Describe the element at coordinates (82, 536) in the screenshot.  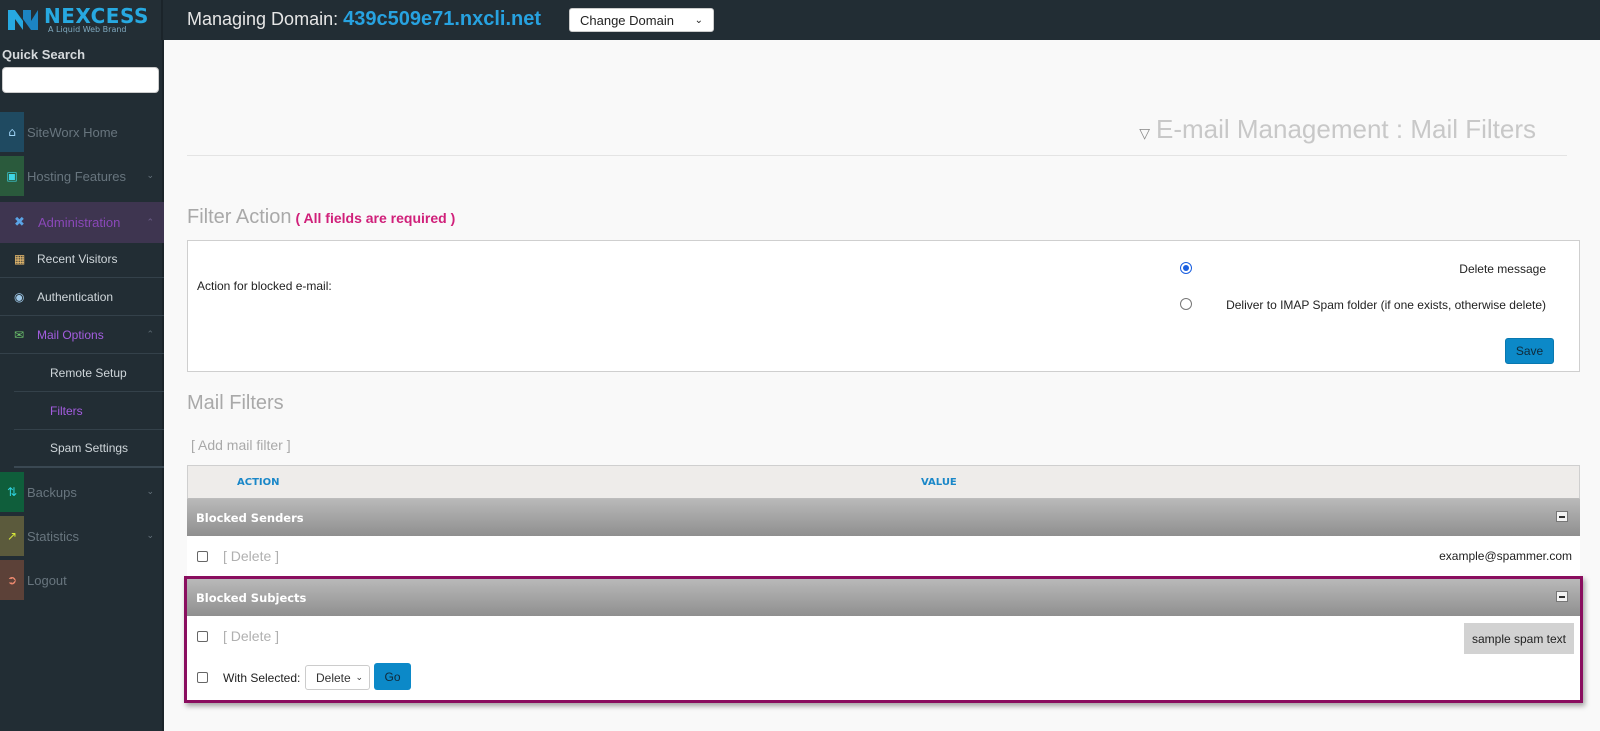
I see `sidebar-item-statistics: ↗ Statistics ⌄` at that location.